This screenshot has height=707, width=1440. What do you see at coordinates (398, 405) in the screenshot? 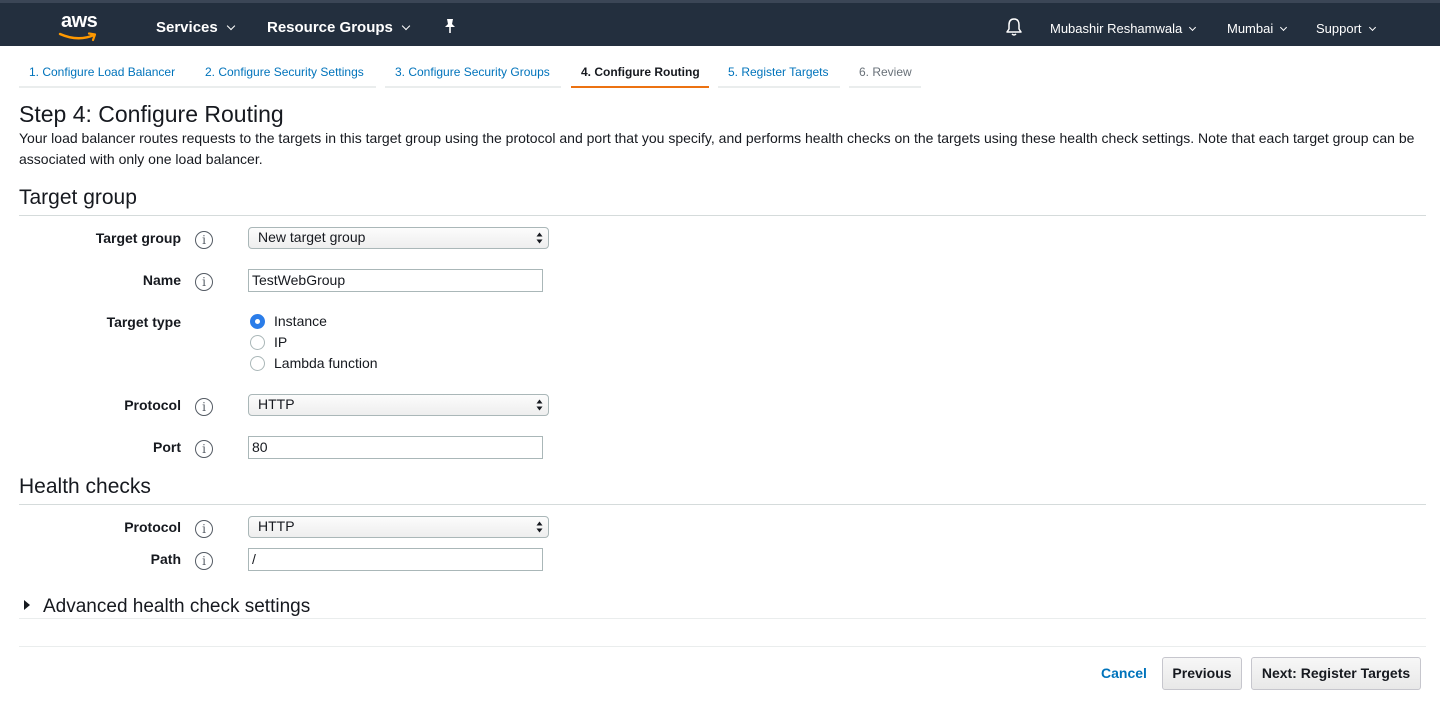
I see `protocol-select: HTTP` at bounding box center [398, 405].